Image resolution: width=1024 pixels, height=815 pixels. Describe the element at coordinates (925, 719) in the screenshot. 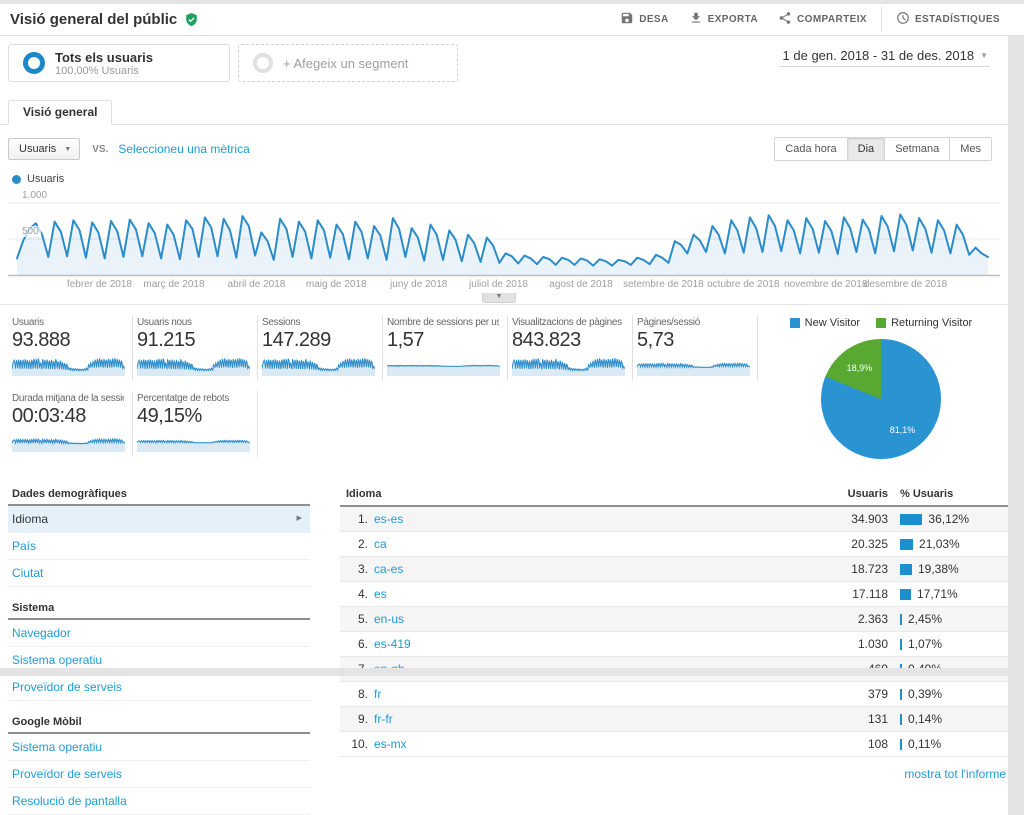

I see `pct-text: 0,14%` at that location.